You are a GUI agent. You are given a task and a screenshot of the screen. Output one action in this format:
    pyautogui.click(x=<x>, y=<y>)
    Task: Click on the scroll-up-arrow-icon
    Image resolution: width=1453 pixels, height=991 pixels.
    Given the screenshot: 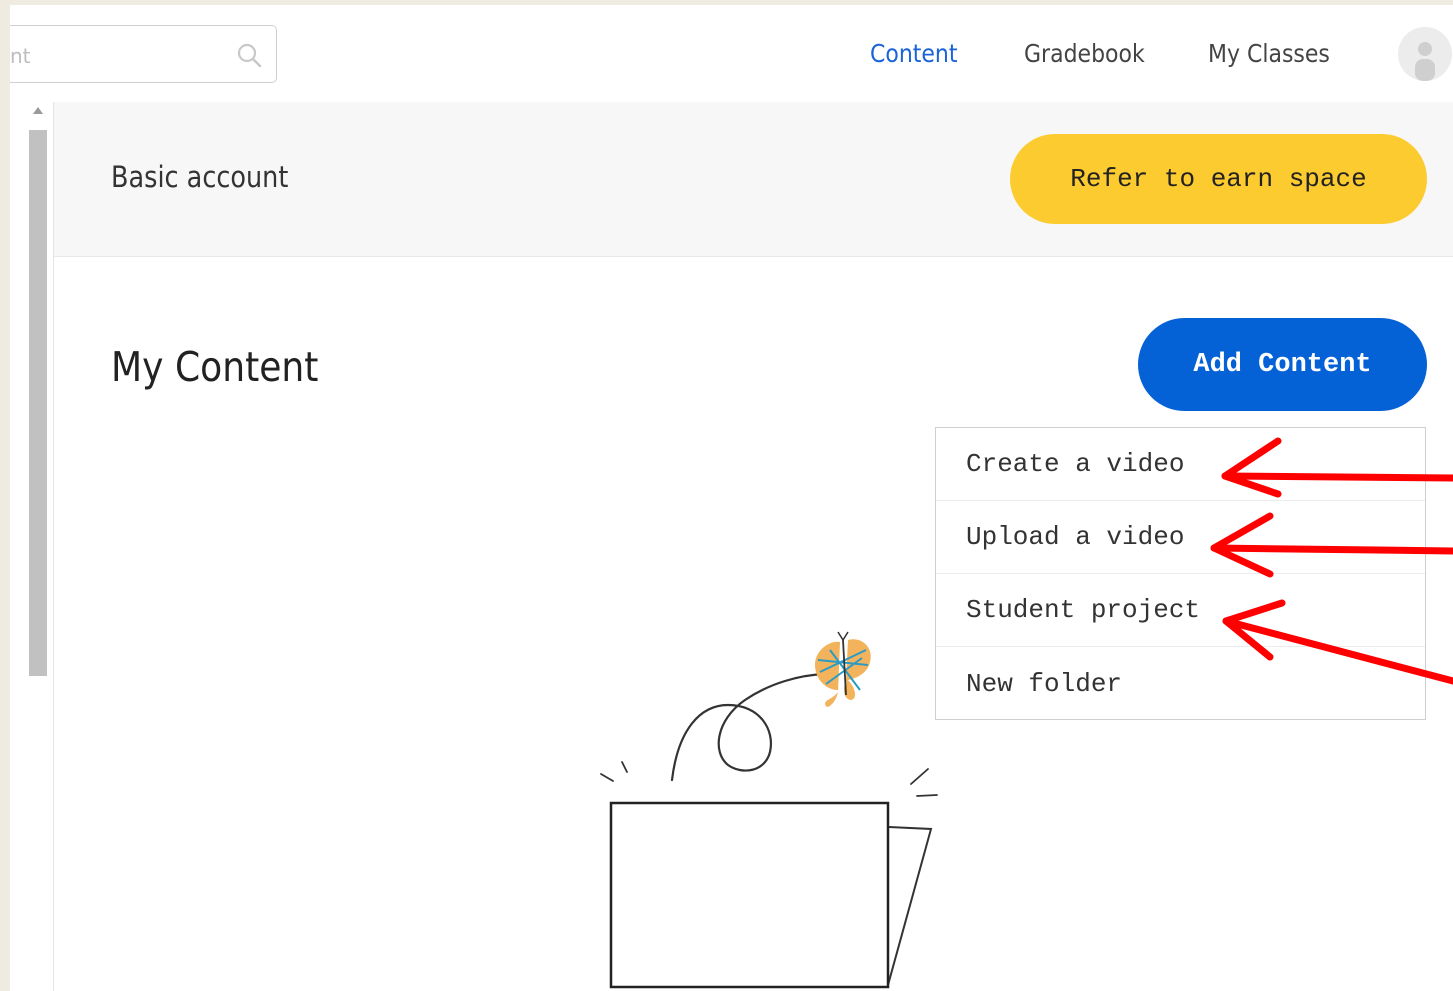 What is the action you would take?
    pyautogui.click(x=38, y=110)
    